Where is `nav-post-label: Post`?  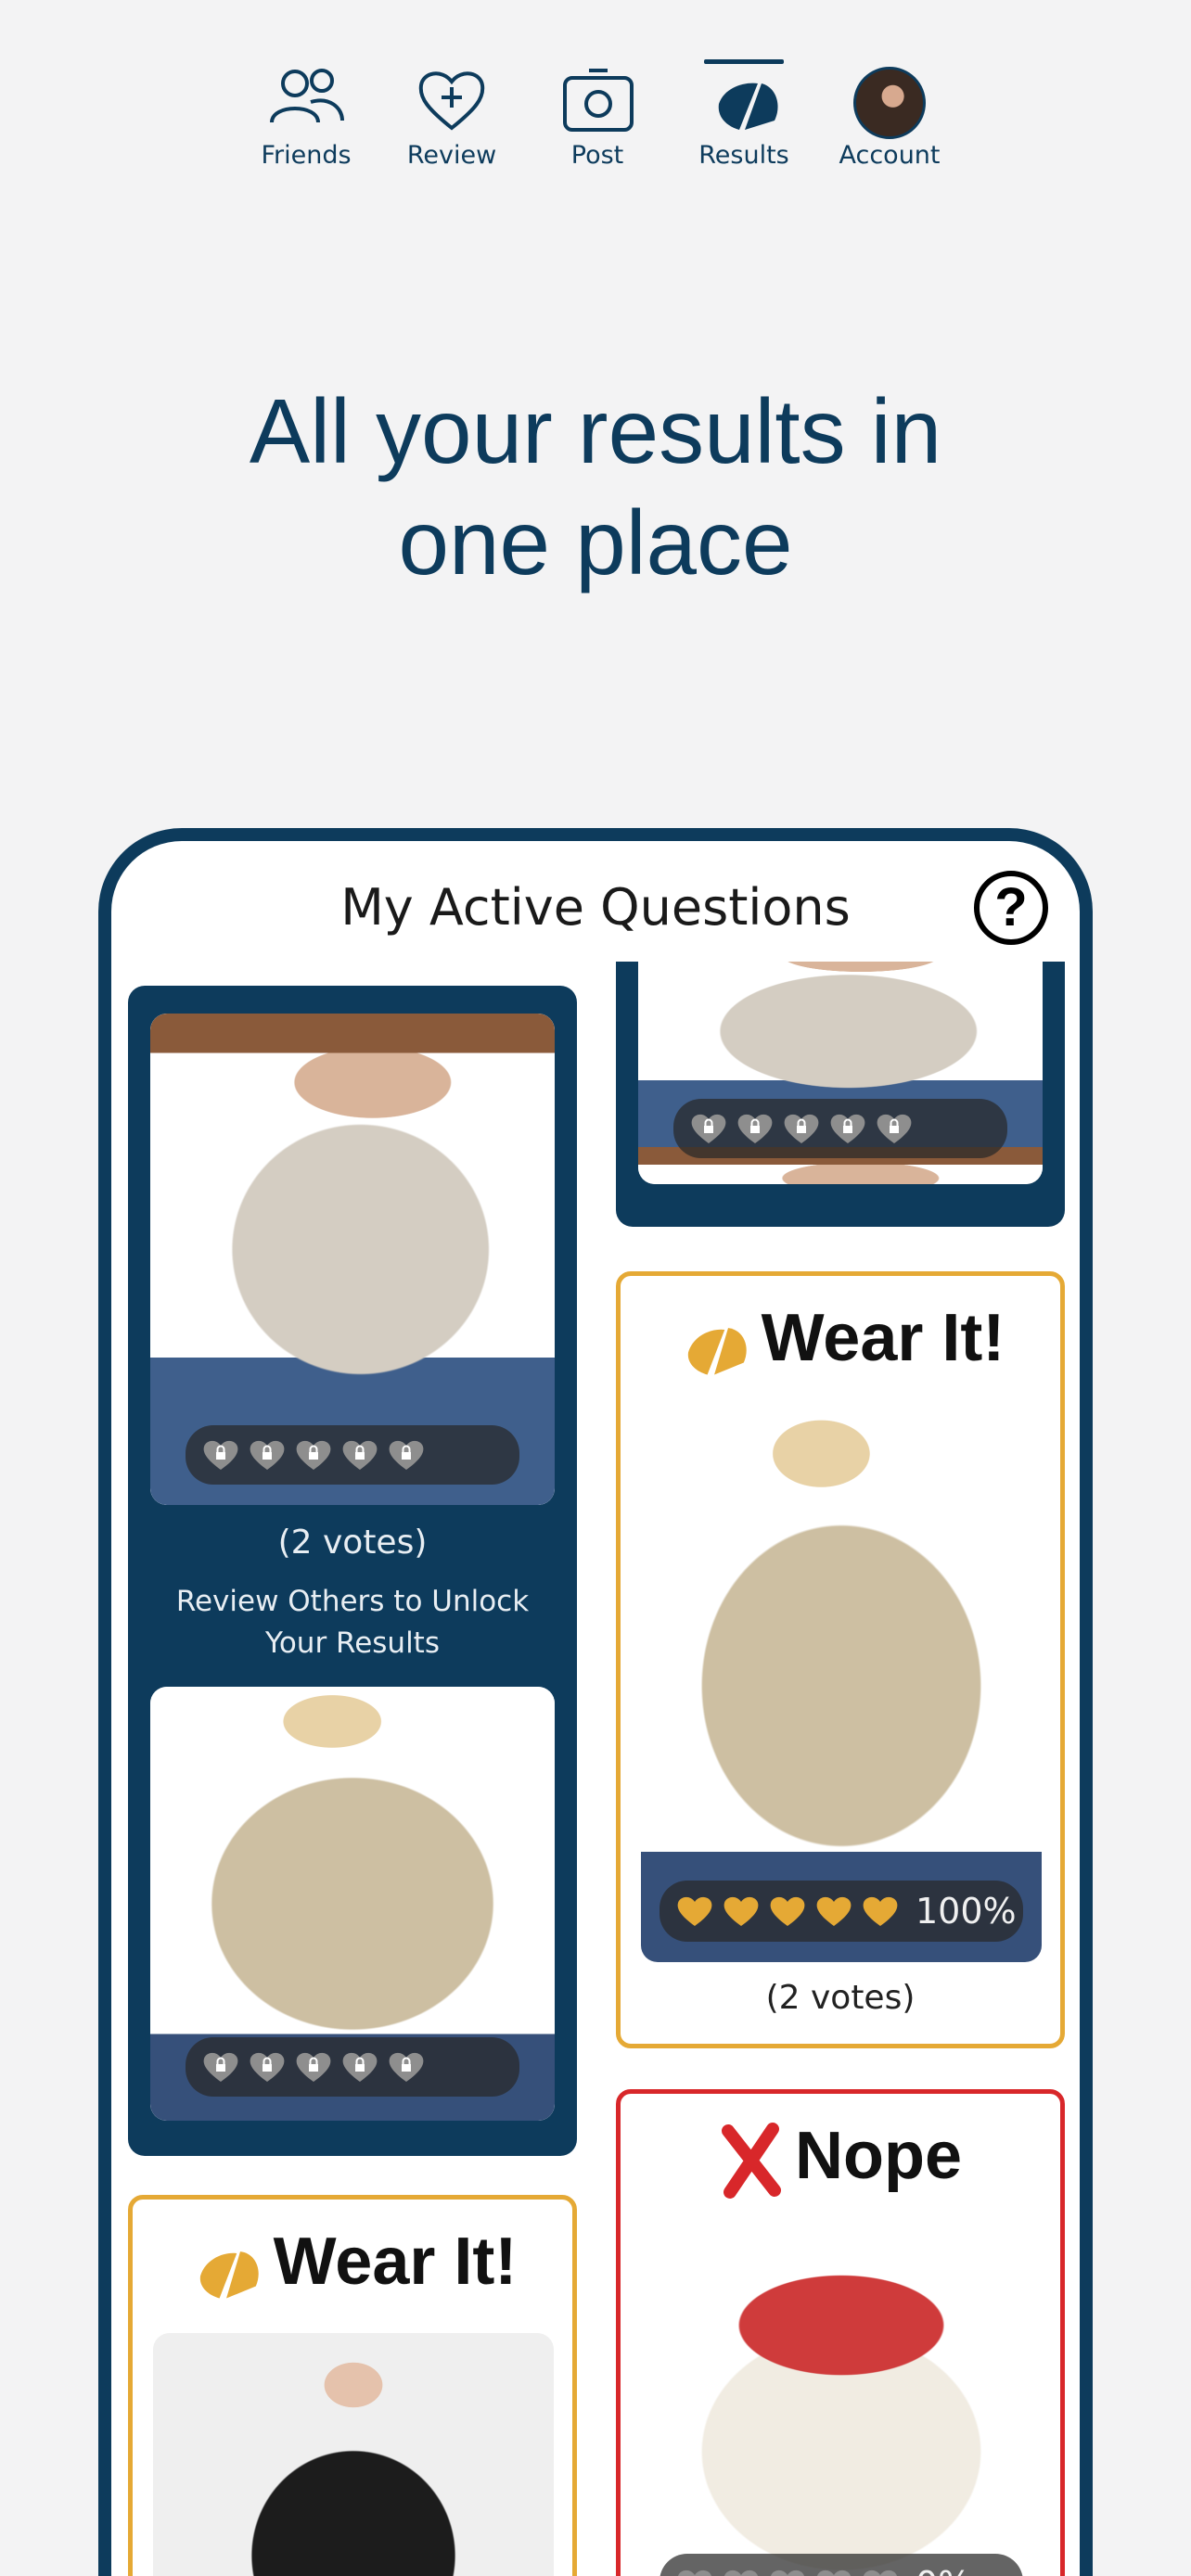
nav-post-label: Post is located at coordinates (597, 155).